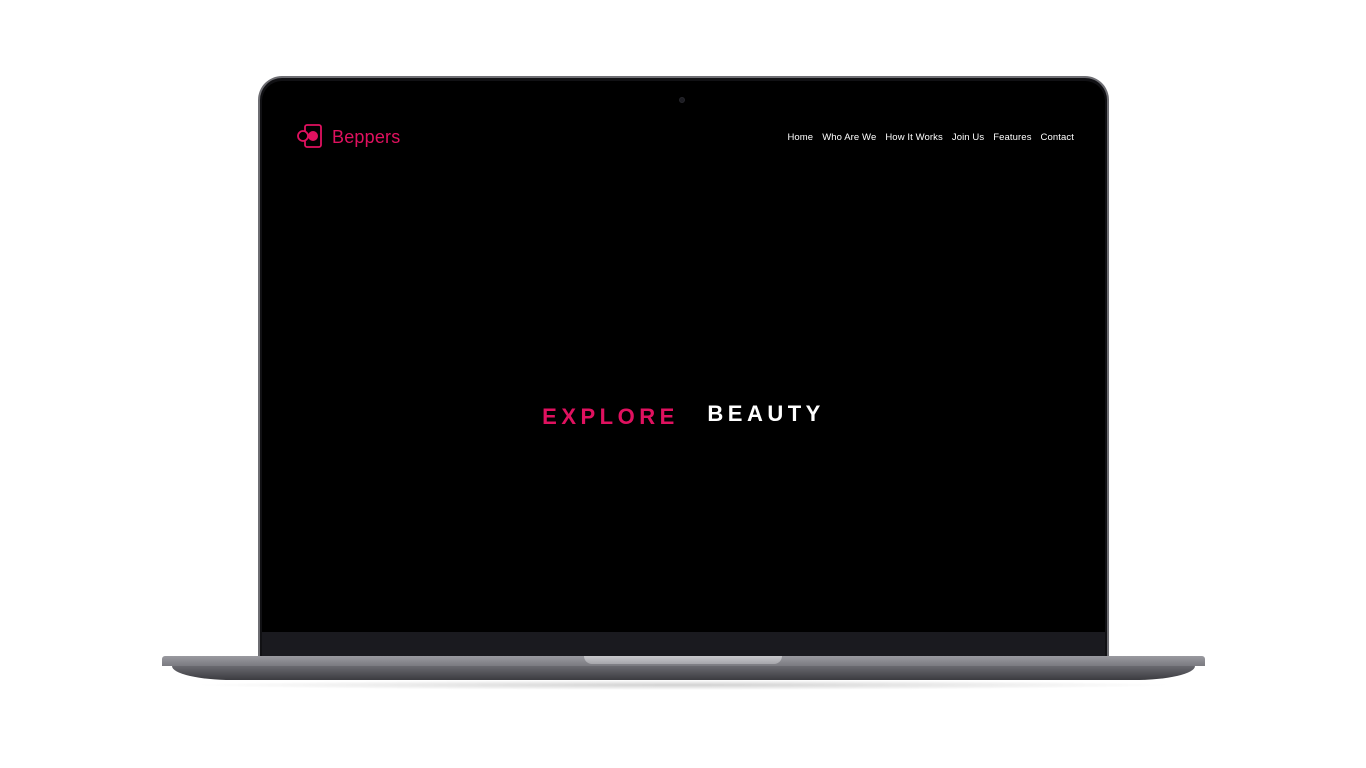 The image size is (1366, 768). I want to click on nav-contact: Contact, so click(1057, 137).